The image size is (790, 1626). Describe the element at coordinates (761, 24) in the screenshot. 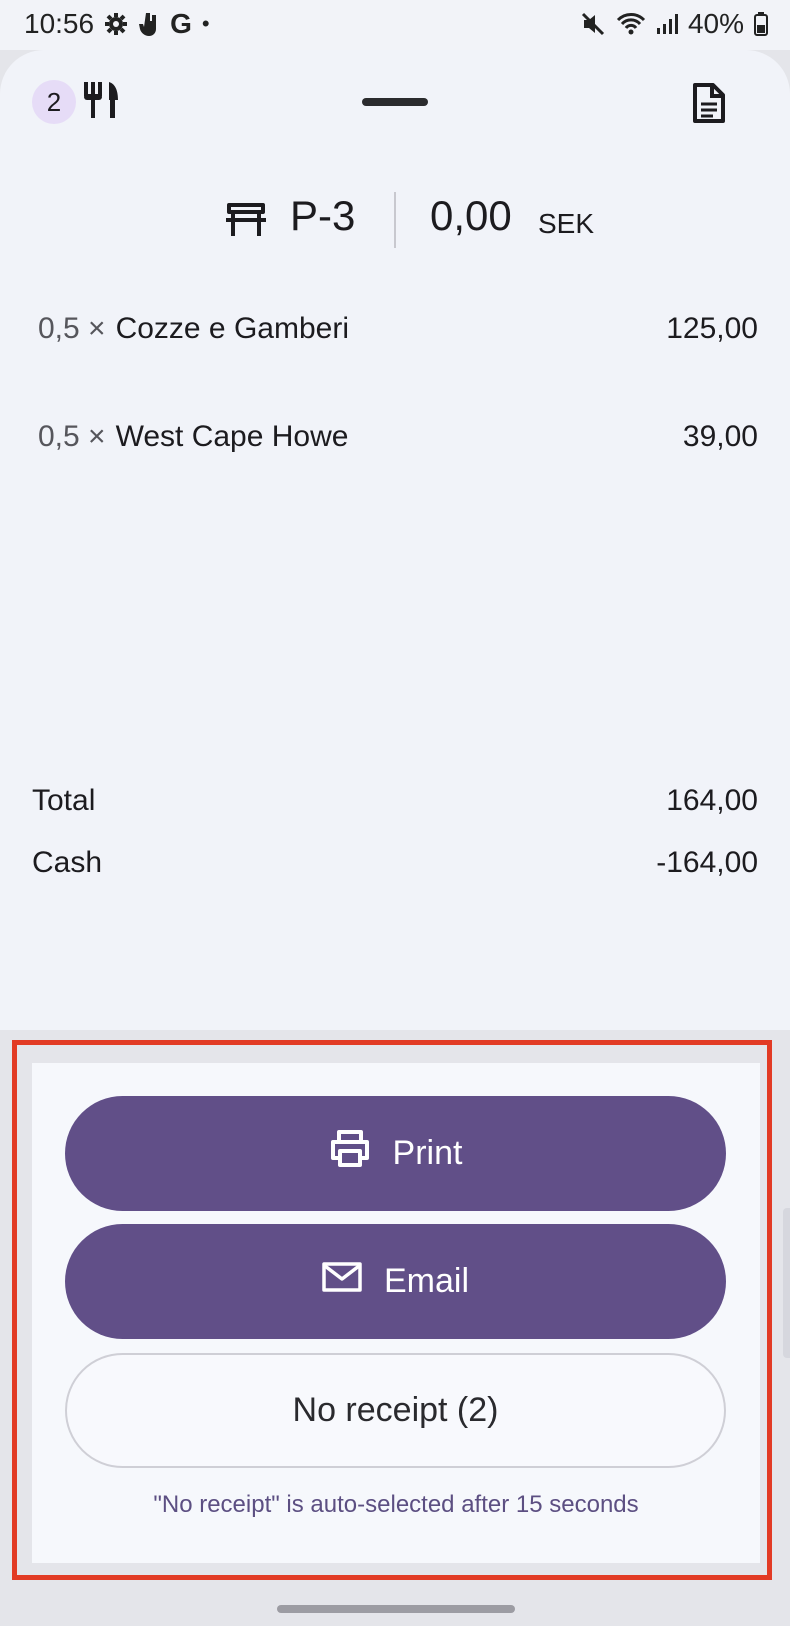

I see `battery-icon` at that location.